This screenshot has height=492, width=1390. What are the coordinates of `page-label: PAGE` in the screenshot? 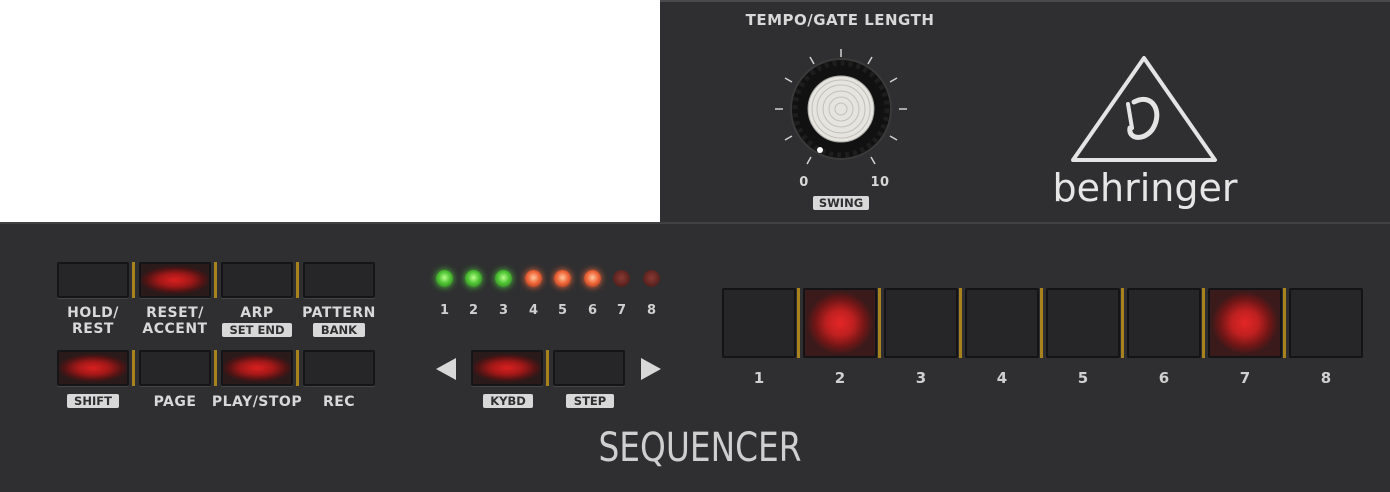 It's located at (175, 402).